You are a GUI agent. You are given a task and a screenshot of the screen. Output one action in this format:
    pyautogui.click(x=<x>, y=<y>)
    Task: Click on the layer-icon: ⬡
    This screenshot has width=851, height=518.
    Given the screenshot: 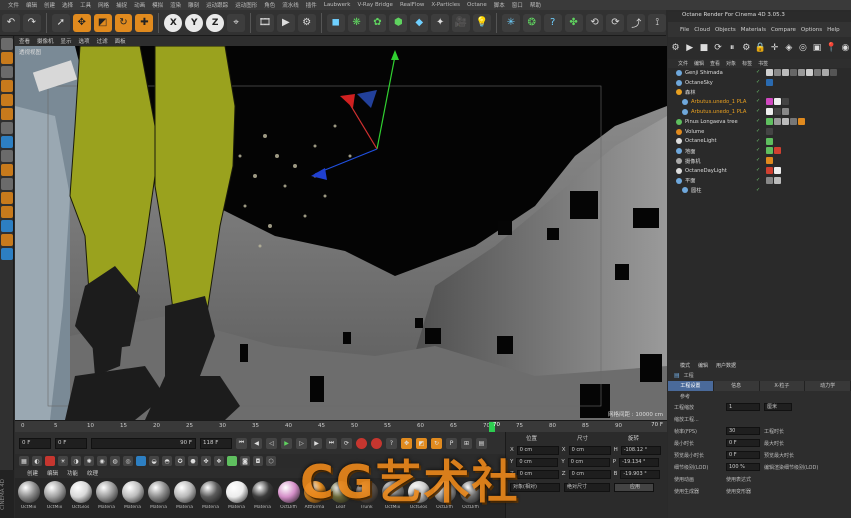 What is the action you would take?
    pyautogui.click(x=271, y=461)
    